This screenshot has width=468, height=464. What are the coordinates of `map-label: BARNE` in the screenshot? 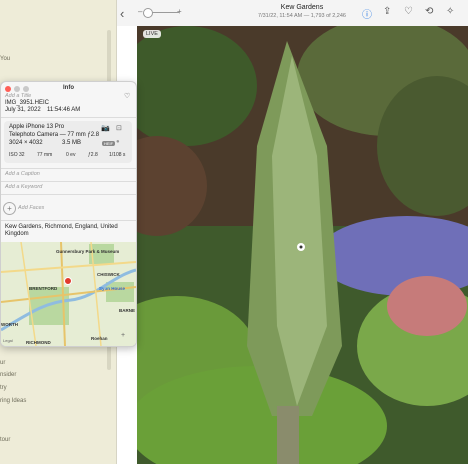 It's located at (127, 310).